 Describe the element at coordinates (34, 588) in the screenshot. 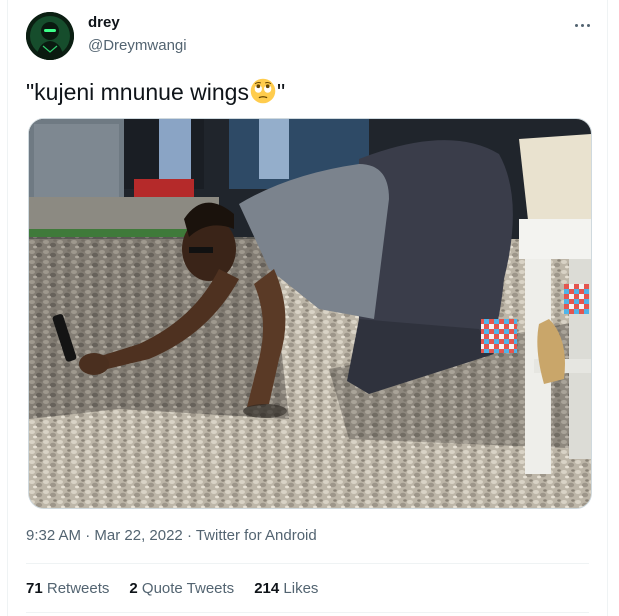

I see `retweets-count: 71` at that location.